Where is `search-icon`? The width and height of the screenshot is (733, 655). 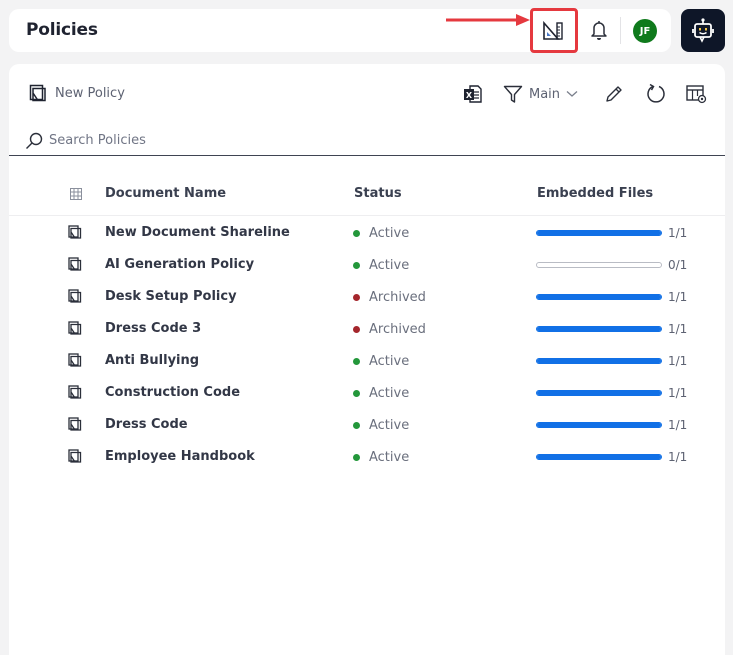 search-icon is located at coordinates (34, 140).